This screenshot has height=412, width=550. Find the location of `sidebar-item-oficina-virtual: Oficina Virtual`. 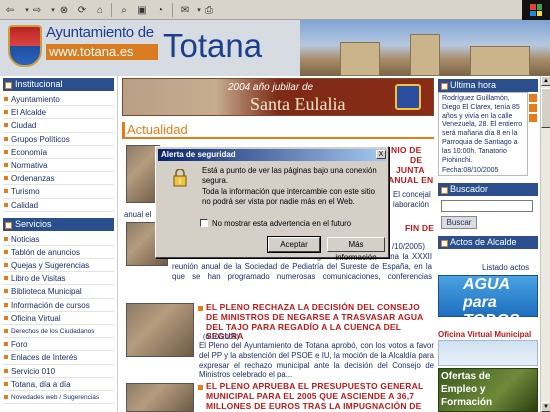

sidebar-item-oficina-virtual: Oficina Virtual is located at coordinates (58, 318).